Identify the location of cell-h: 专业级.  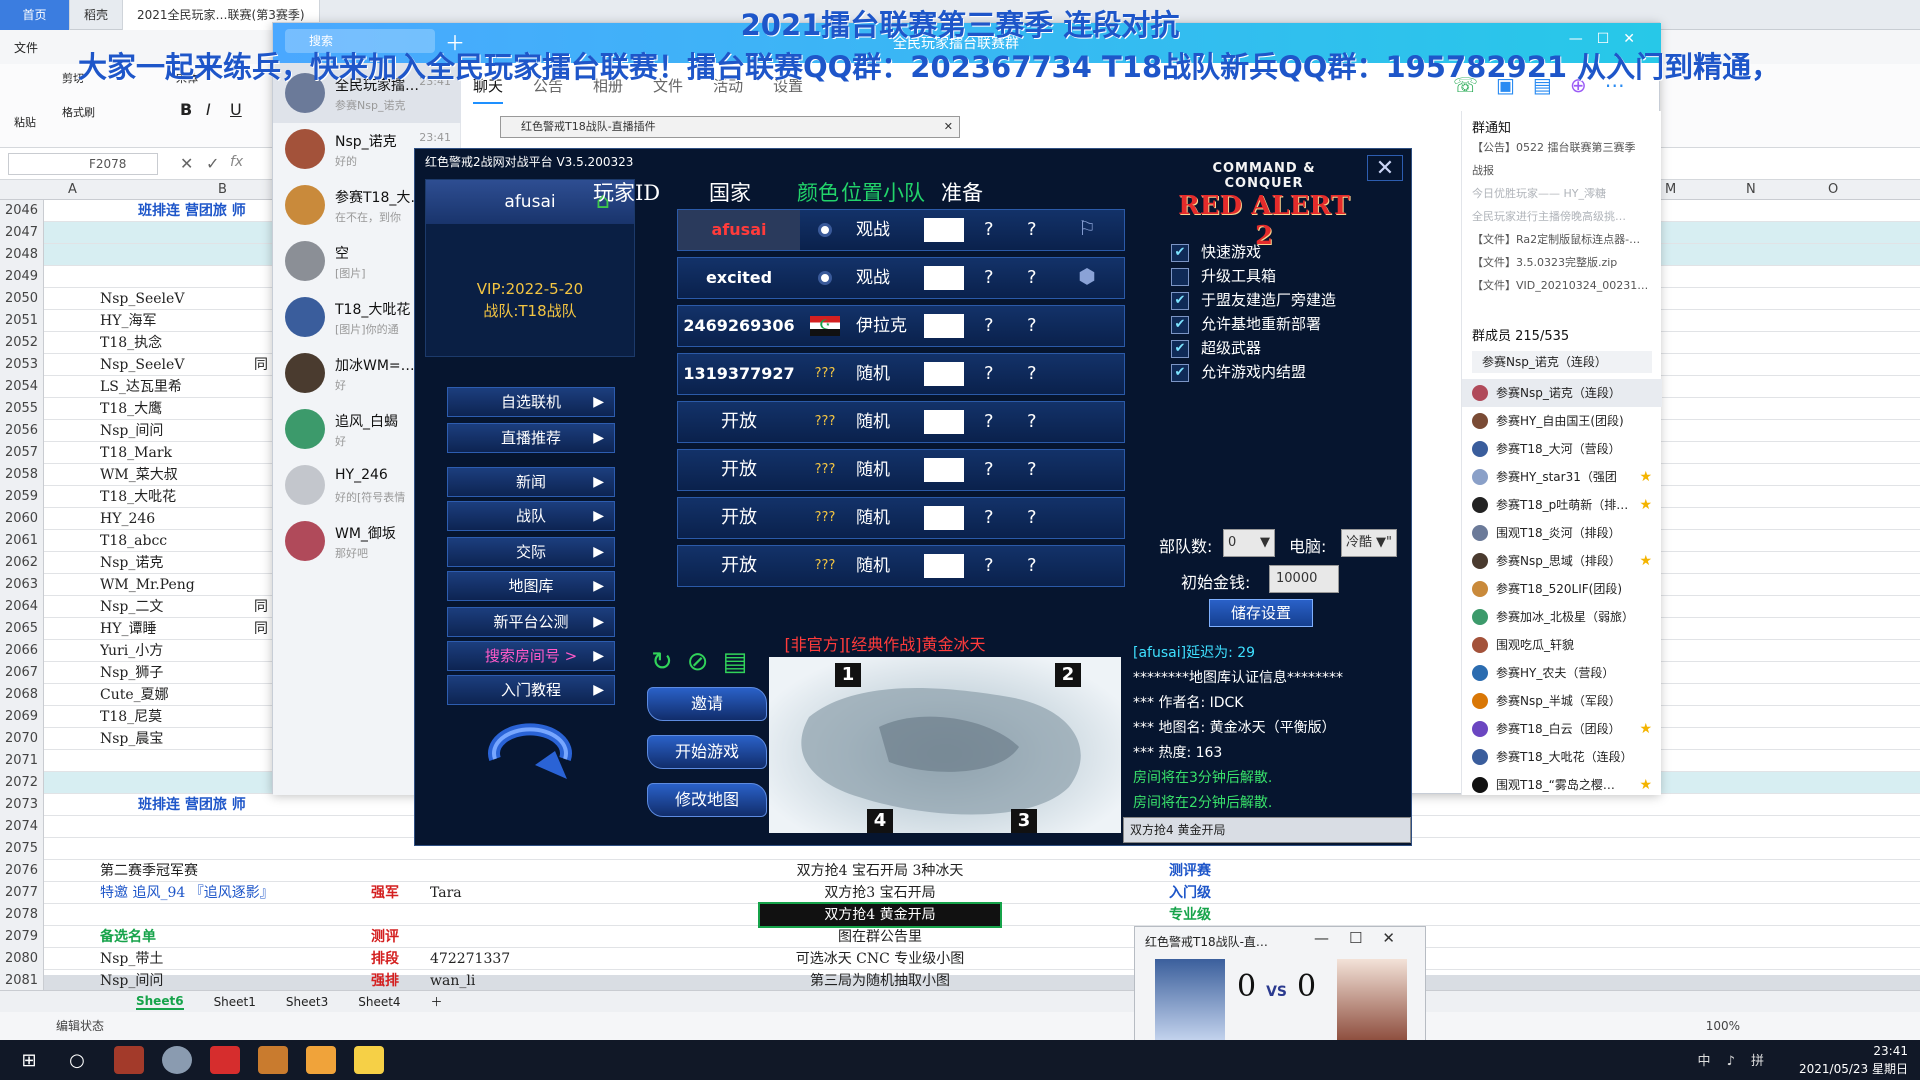
(1190, 915).